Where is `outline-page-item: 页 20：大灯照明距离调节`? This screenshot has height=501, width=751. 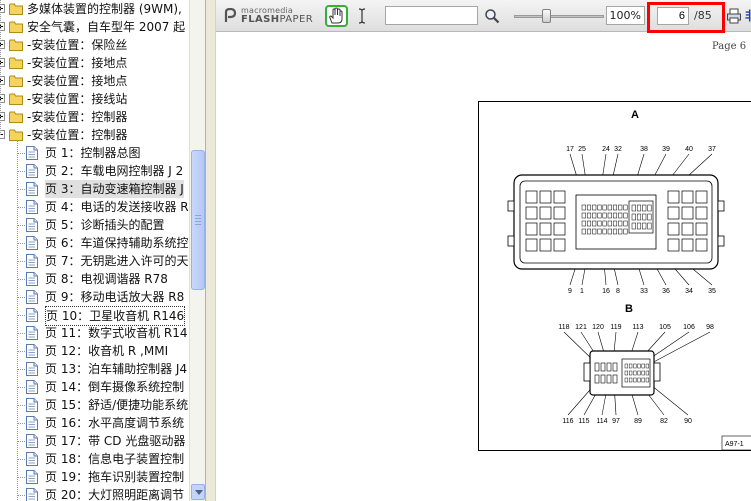
outline-page-item: 页 20：大灯照明距离调节 is located at coordinates (94, 493).